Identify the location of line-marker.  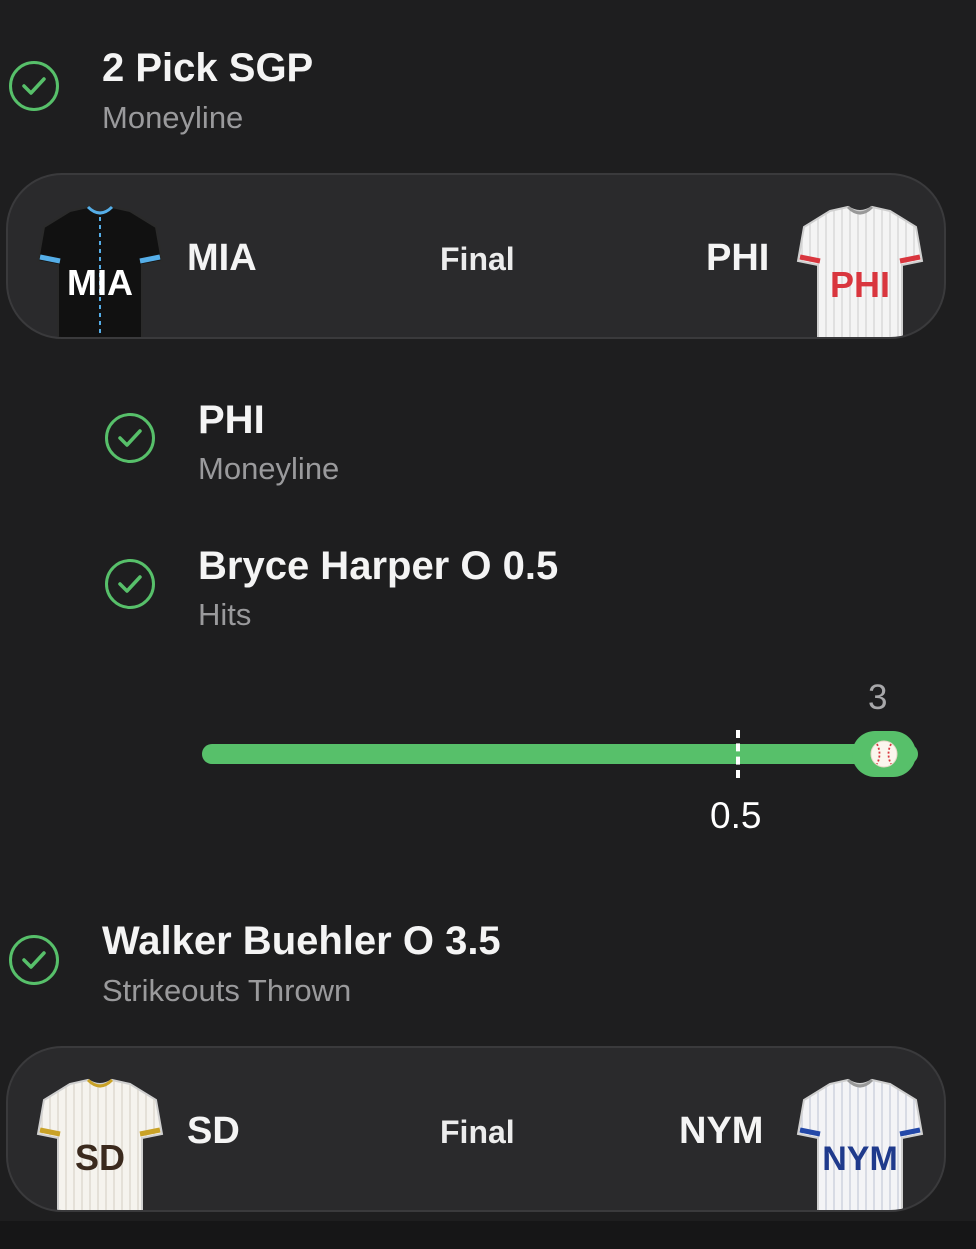
(738, 754).